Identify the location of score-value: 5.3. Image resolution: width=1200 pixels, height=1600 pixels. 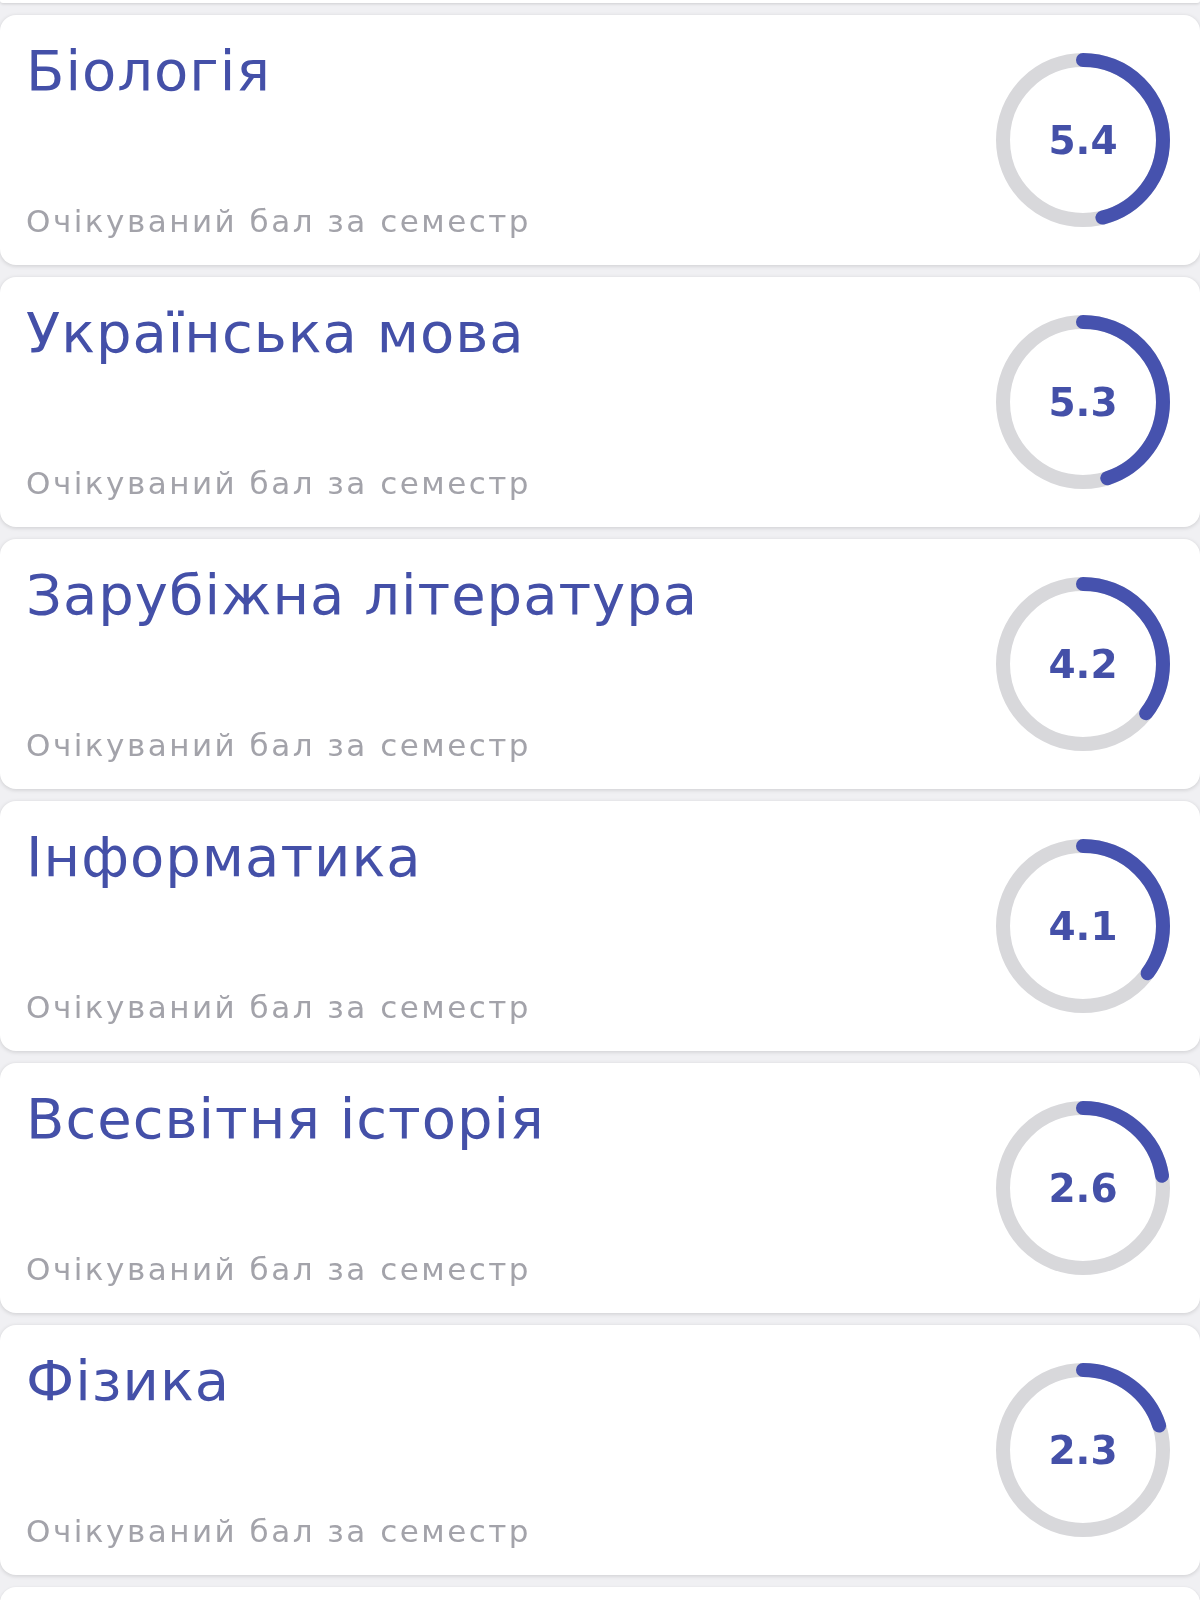
(1083, 402).